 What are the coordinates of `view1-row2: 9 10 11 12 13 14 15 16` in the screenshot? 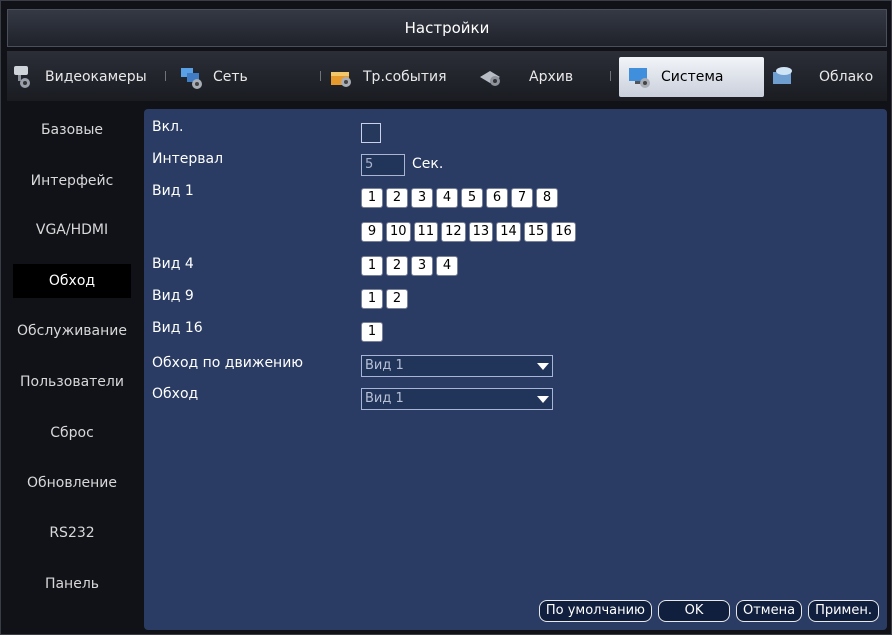 It's located at (470, 232).